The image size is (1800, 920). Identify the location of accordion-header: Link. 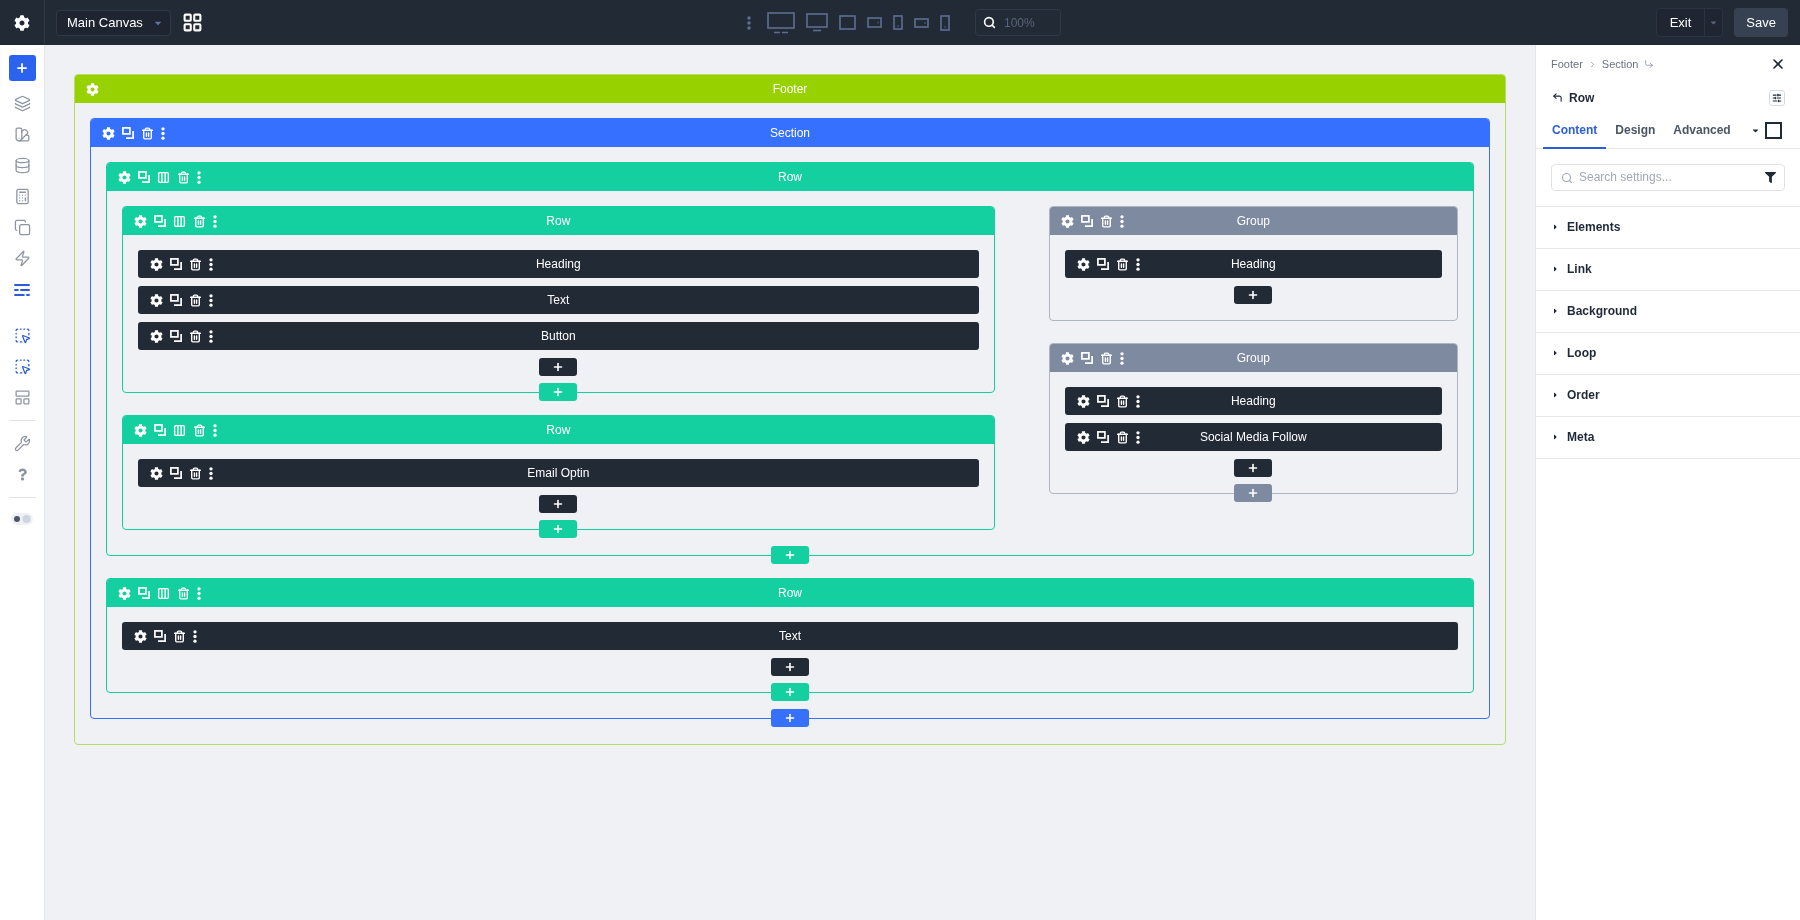
(1668, 269).